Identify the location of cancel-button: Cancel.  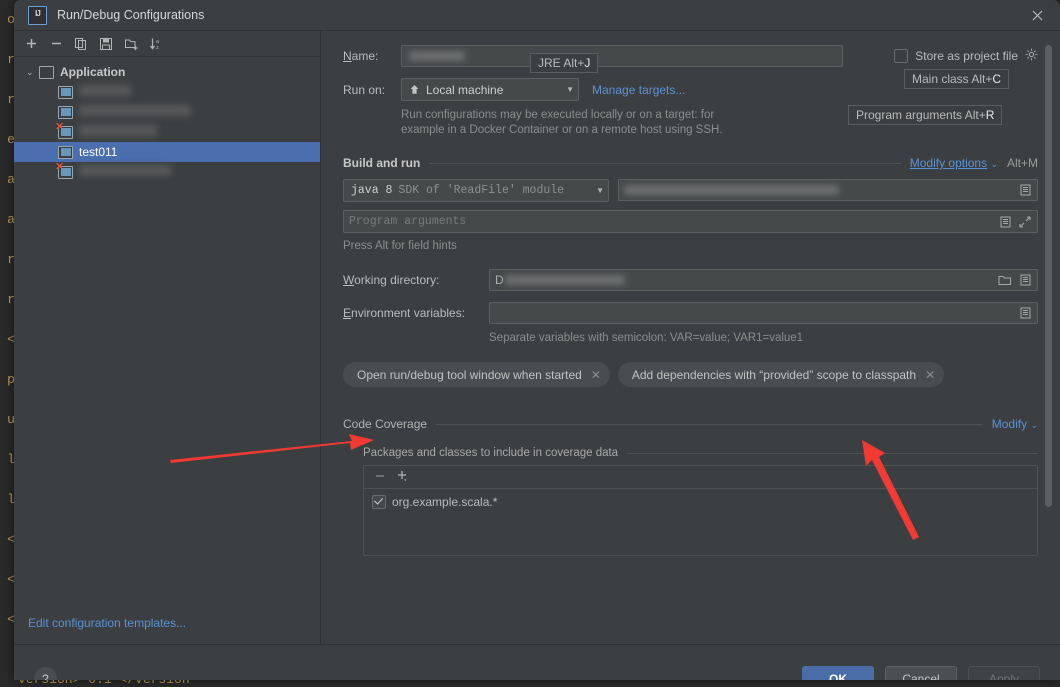
(921, 672).